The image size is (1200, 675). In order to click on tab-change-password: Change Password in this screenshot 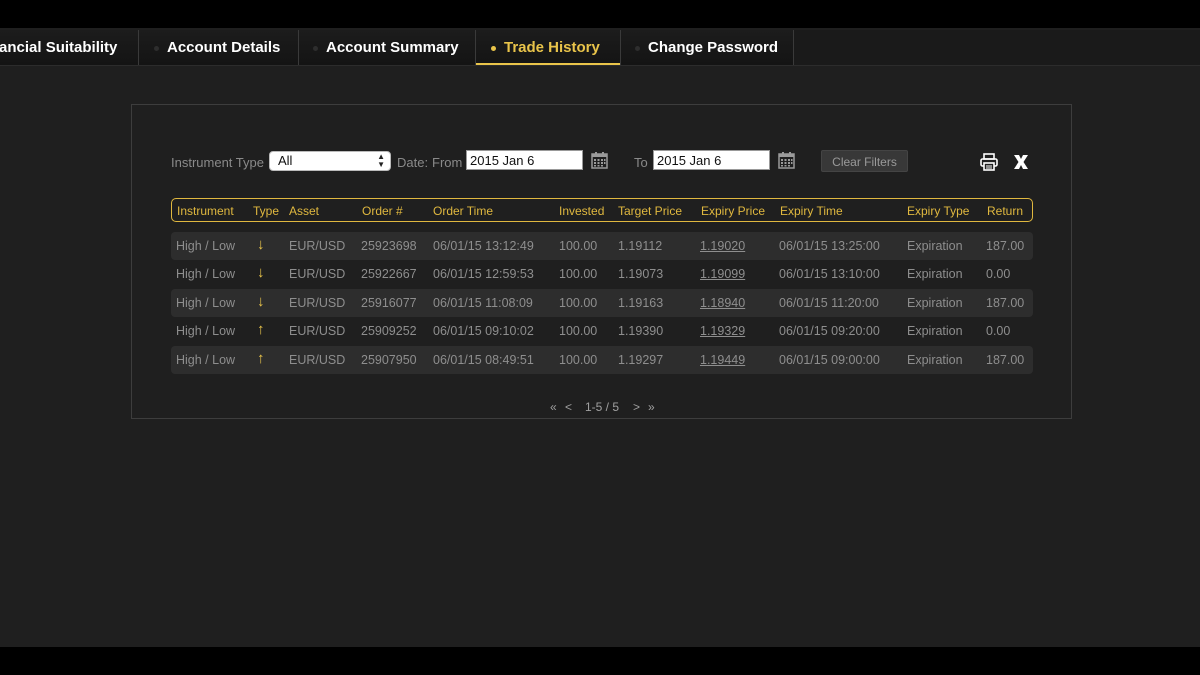, I will do `click(707, 47)`.